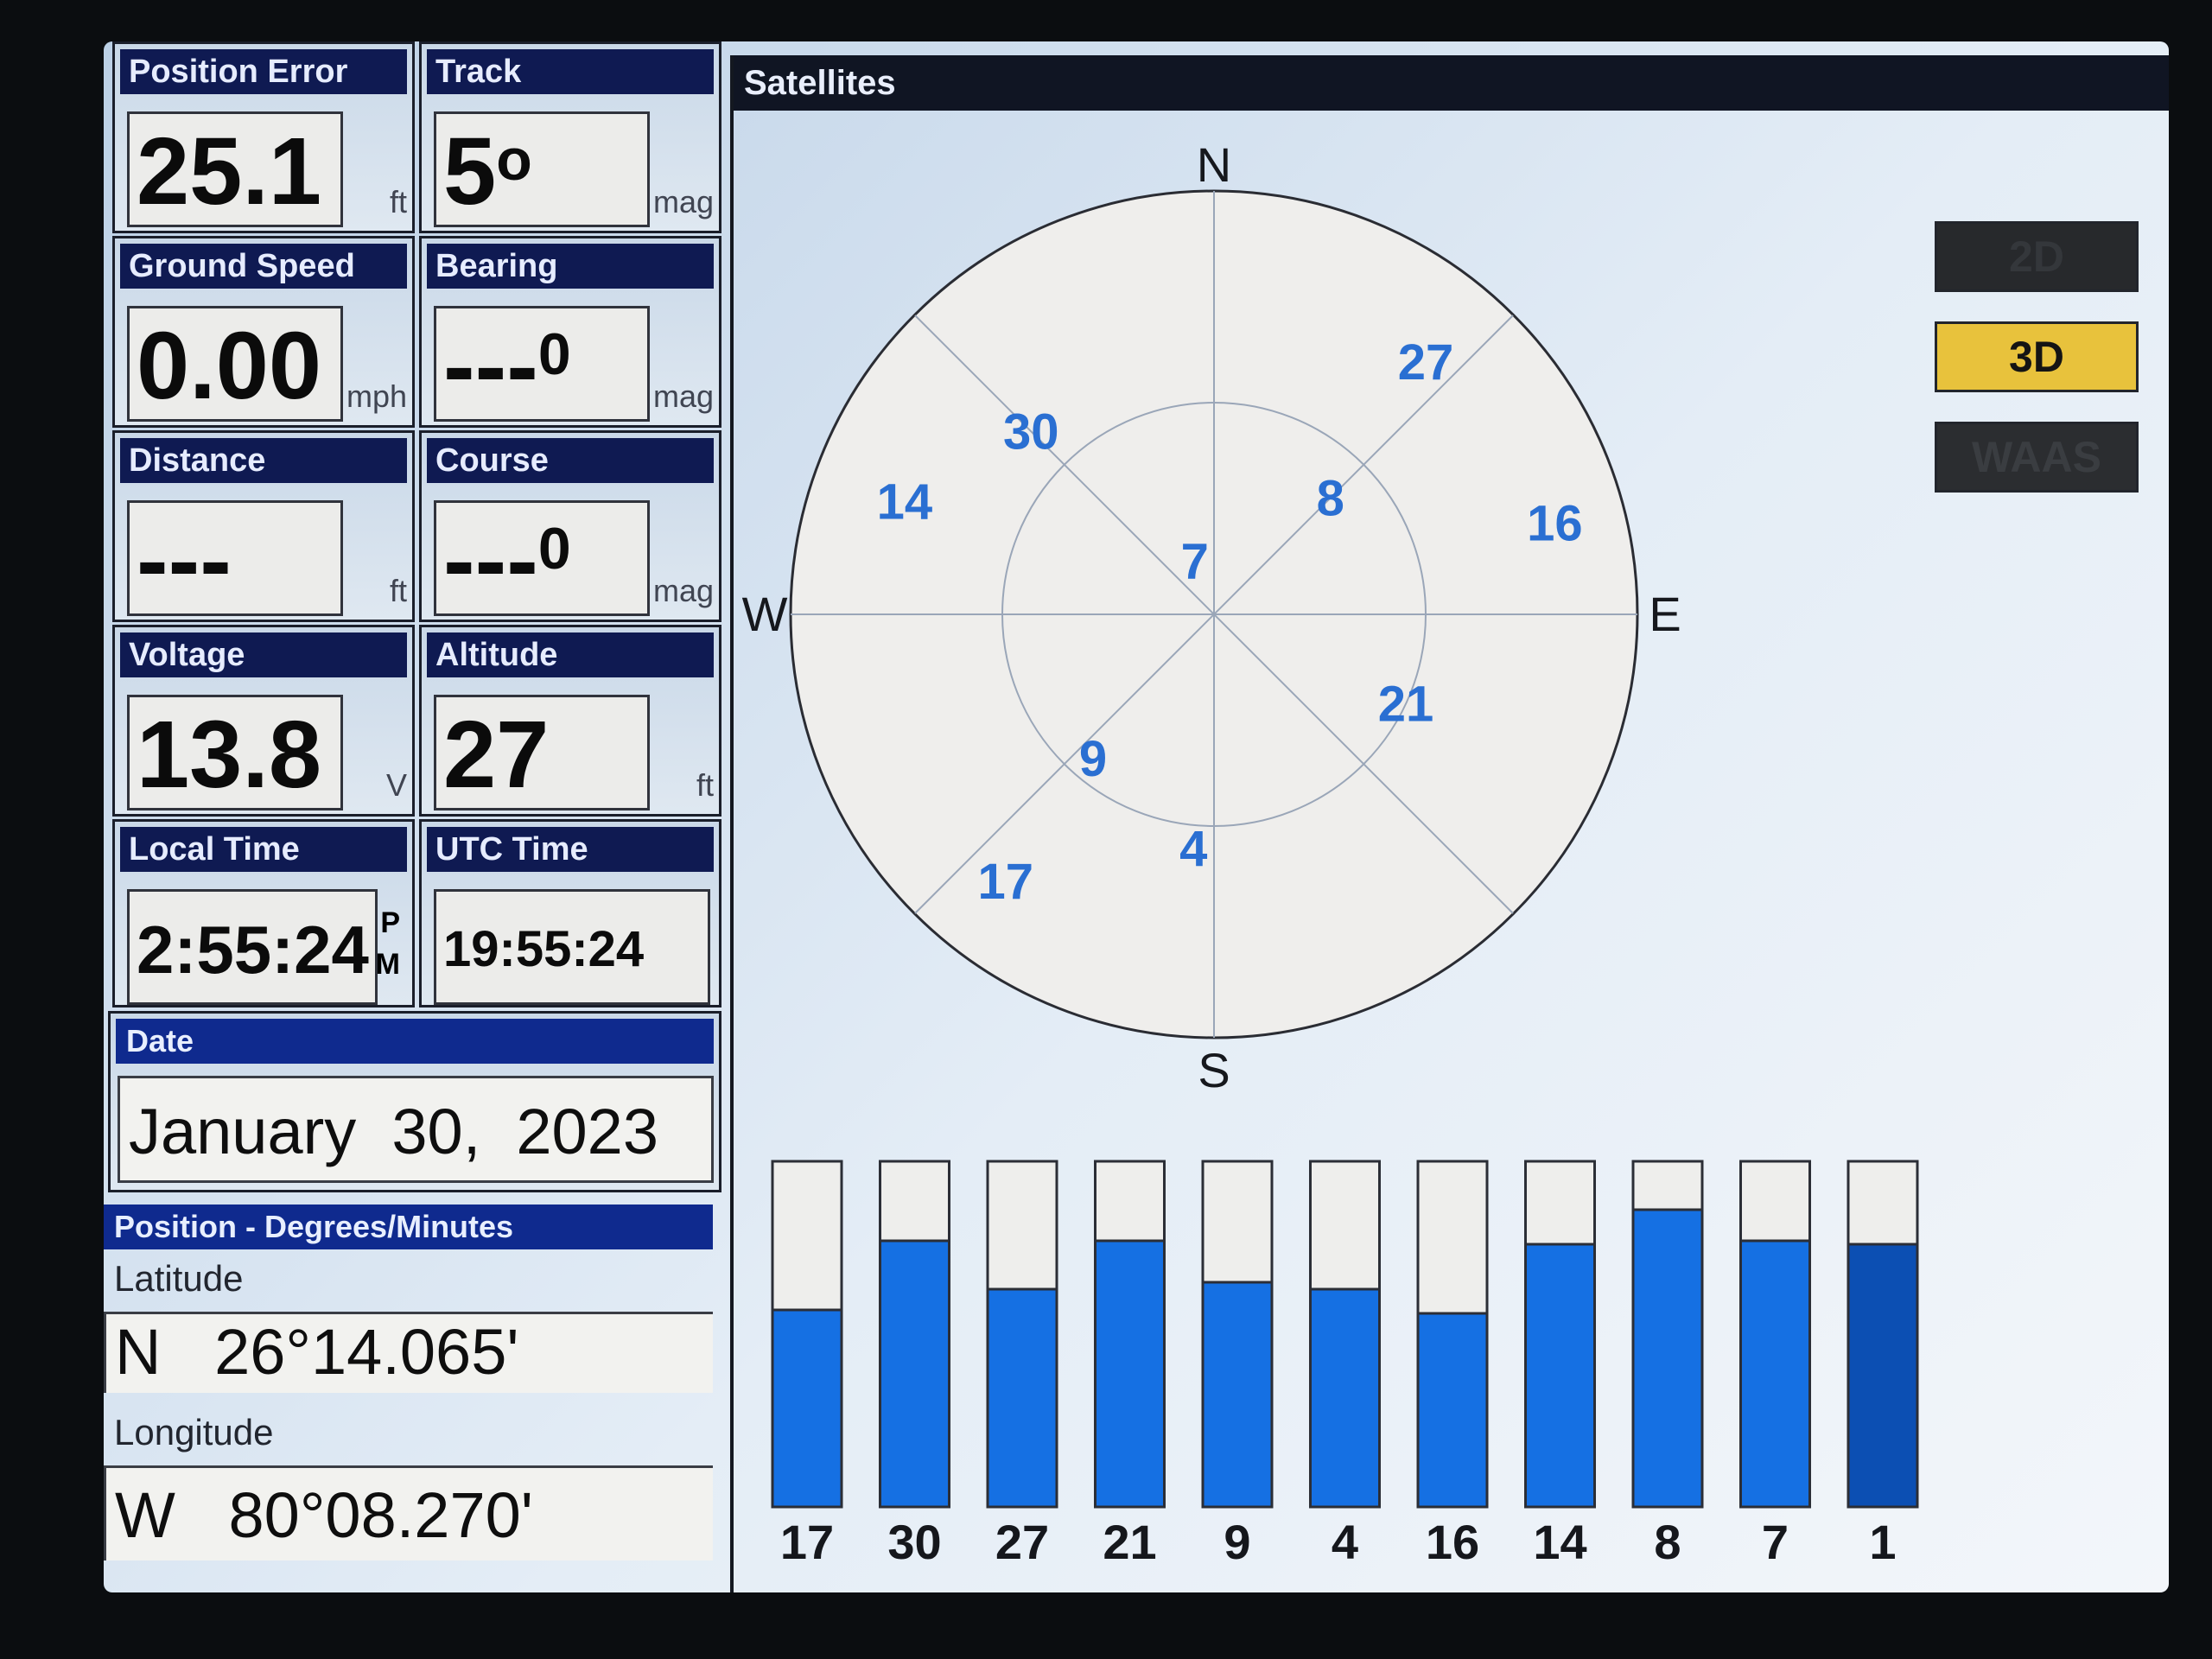  Describe the element at coordinates (1451, 83) in the screenshot. I see `satellites-title: Satellites` at that location.